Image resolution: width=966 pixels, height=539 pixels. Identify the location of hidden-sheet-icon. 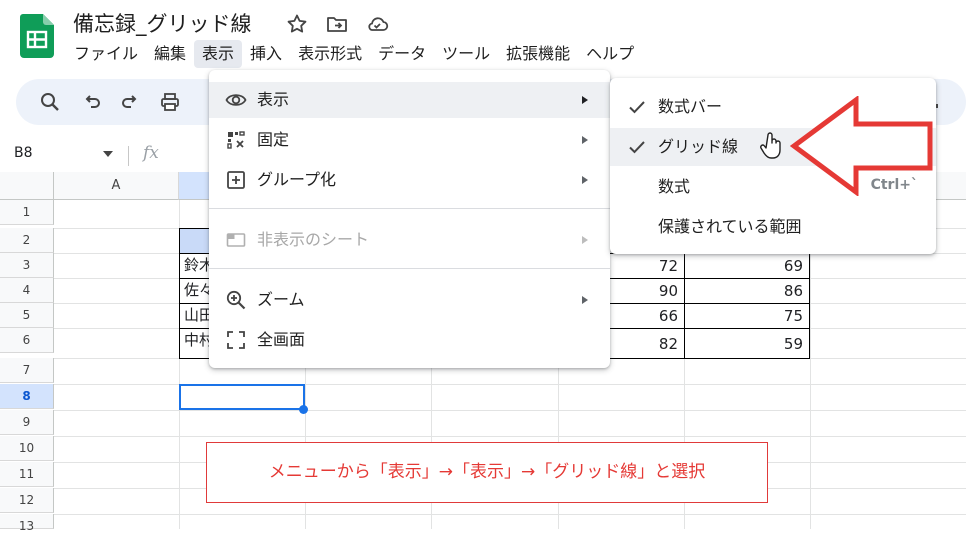
(236, 240).